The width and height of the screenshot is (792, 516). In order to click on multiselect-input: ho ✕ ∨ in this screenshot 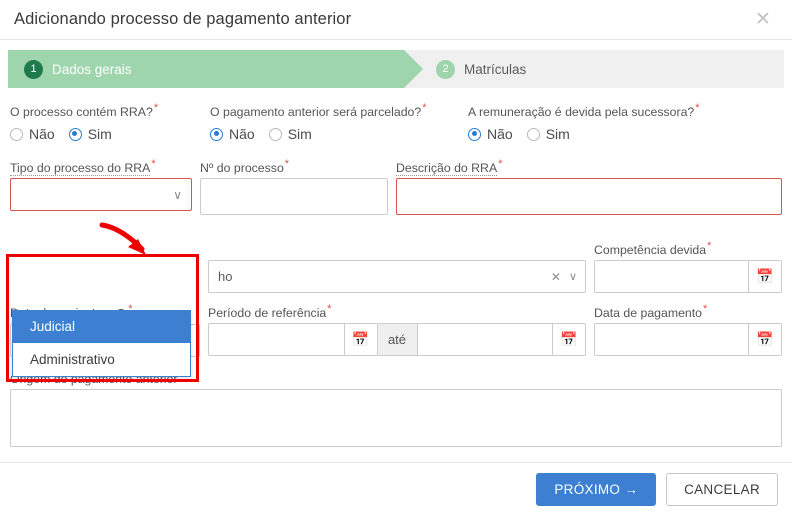, I will do `click(397, 277)`.